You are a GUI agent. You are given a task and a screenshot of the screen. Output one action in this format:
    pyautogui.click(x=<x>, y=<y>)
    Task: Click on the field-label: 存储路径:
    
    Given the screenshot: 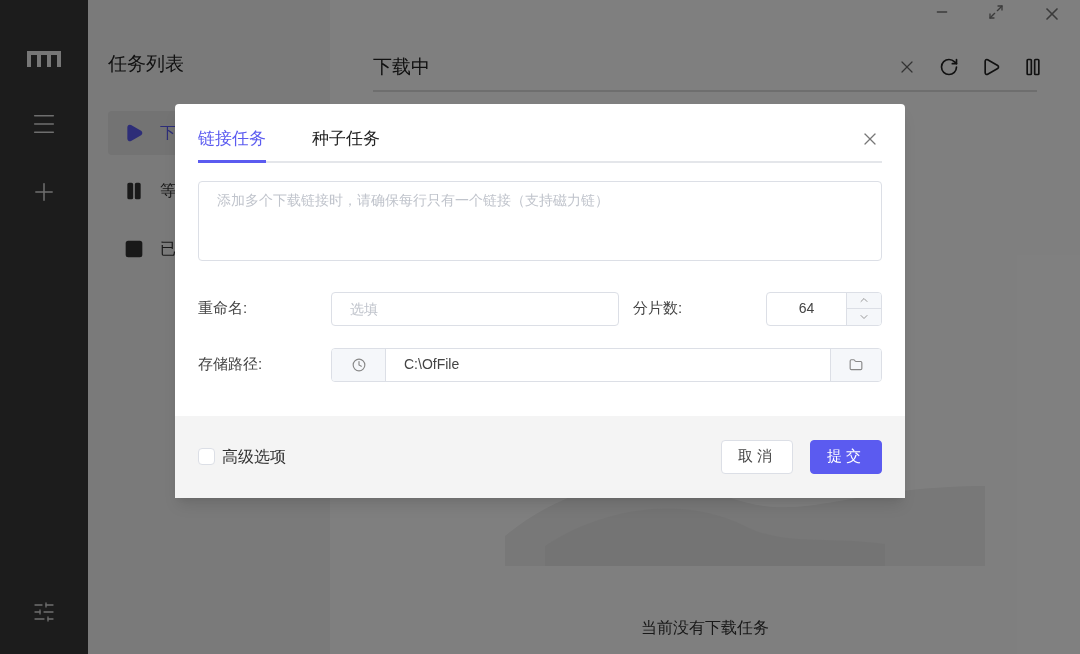 What is the action you would take?
    pyautogui.click(x=231, y=364)
    